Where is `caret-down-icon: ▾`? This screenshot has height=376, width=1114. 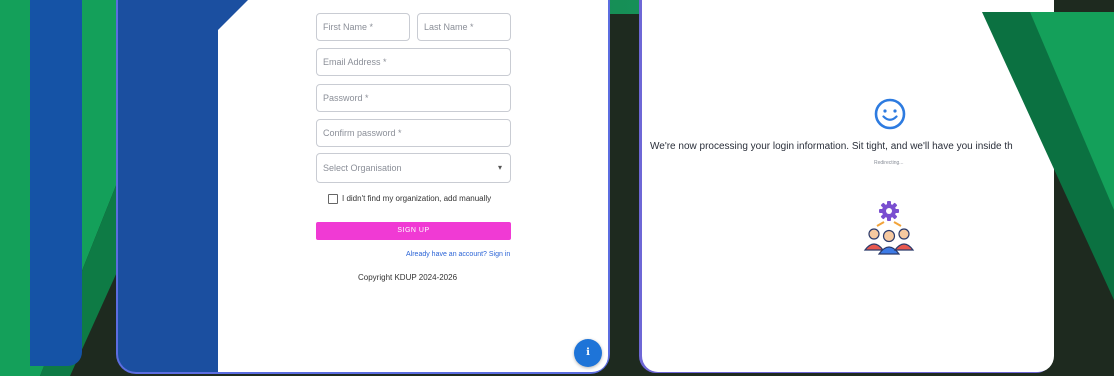 caret-down-icon: ▾ is located at coordinates (499, 167).